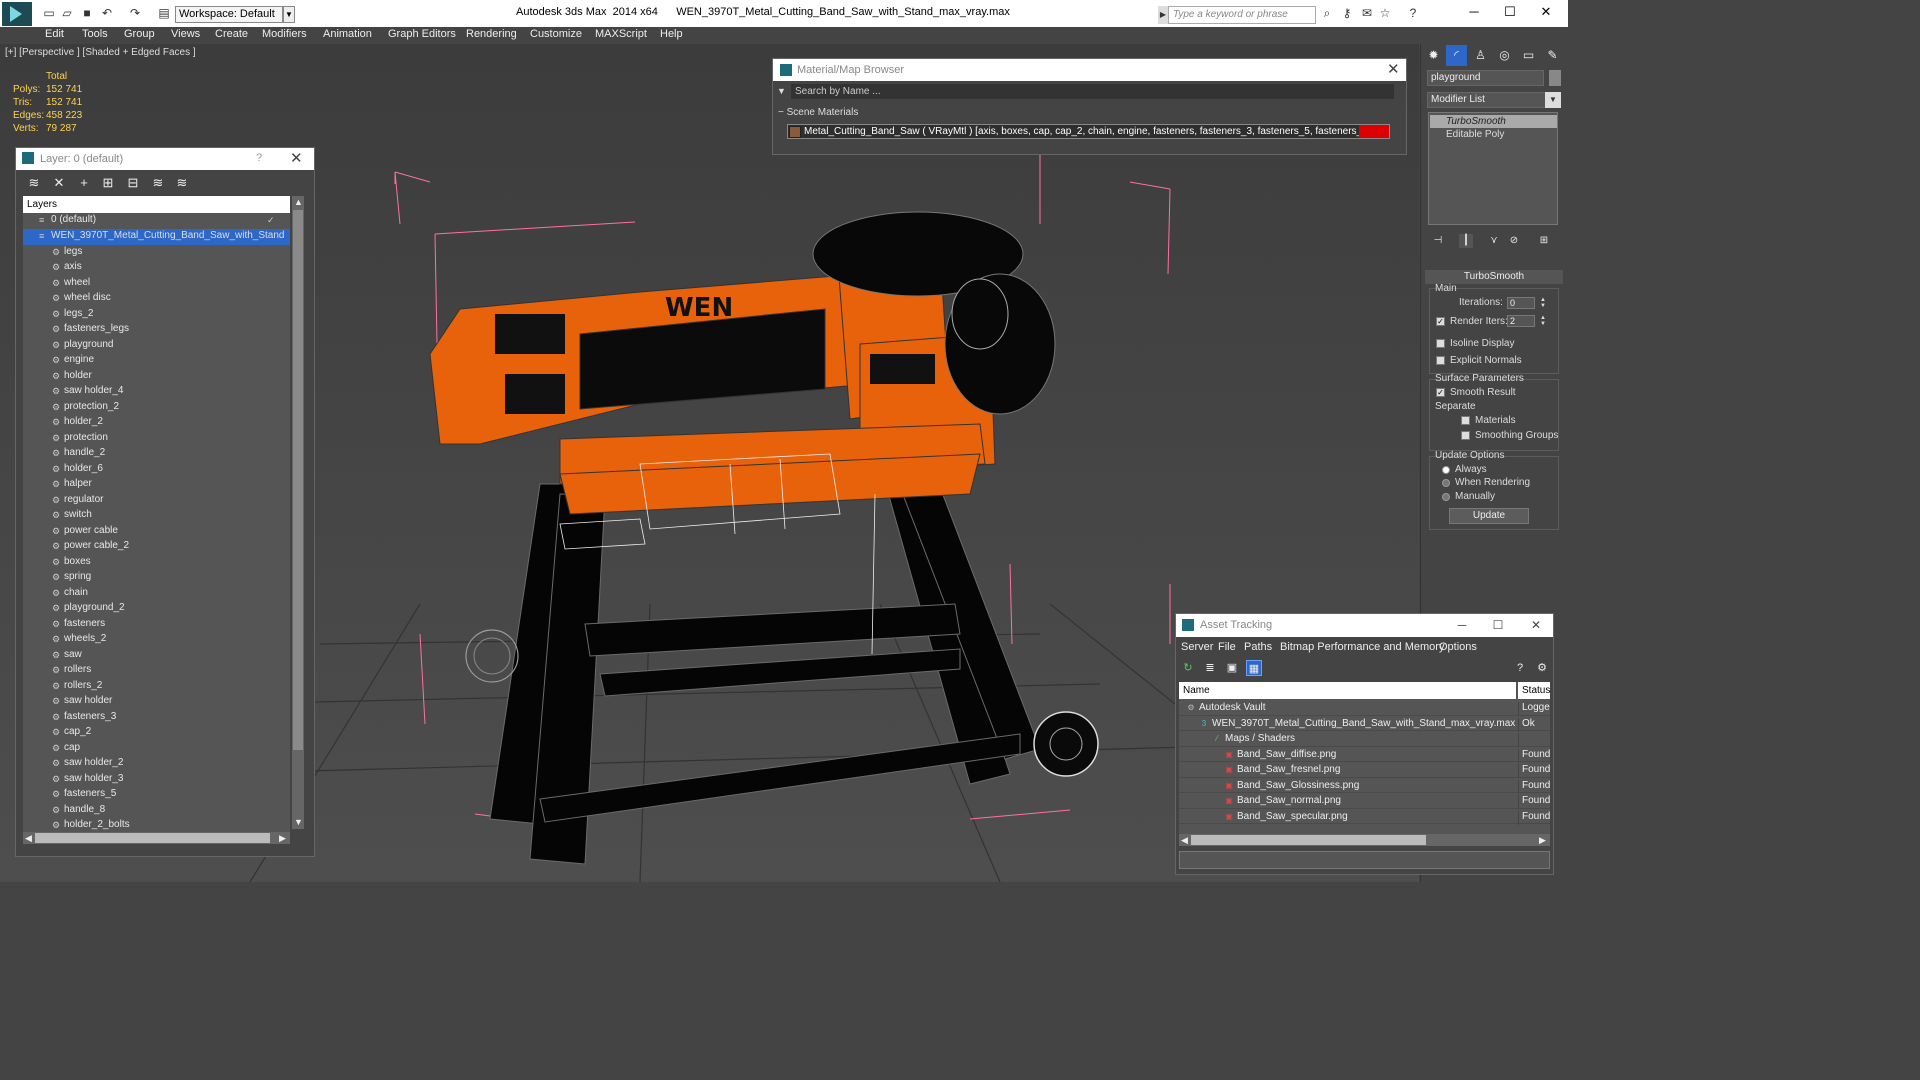  I want to click on isoline-display-checkbox, so click(1440, 343).